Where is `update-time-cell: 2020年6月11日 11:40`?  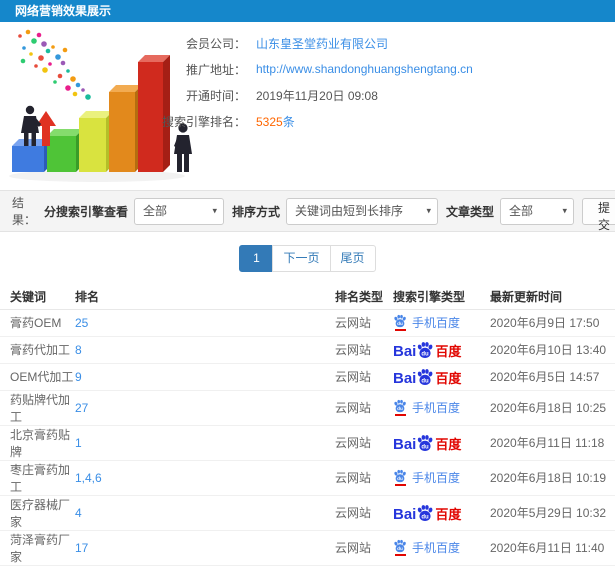 update-time-cell: 2020年6月11日 11:40 is located at coordinates (552, 548).